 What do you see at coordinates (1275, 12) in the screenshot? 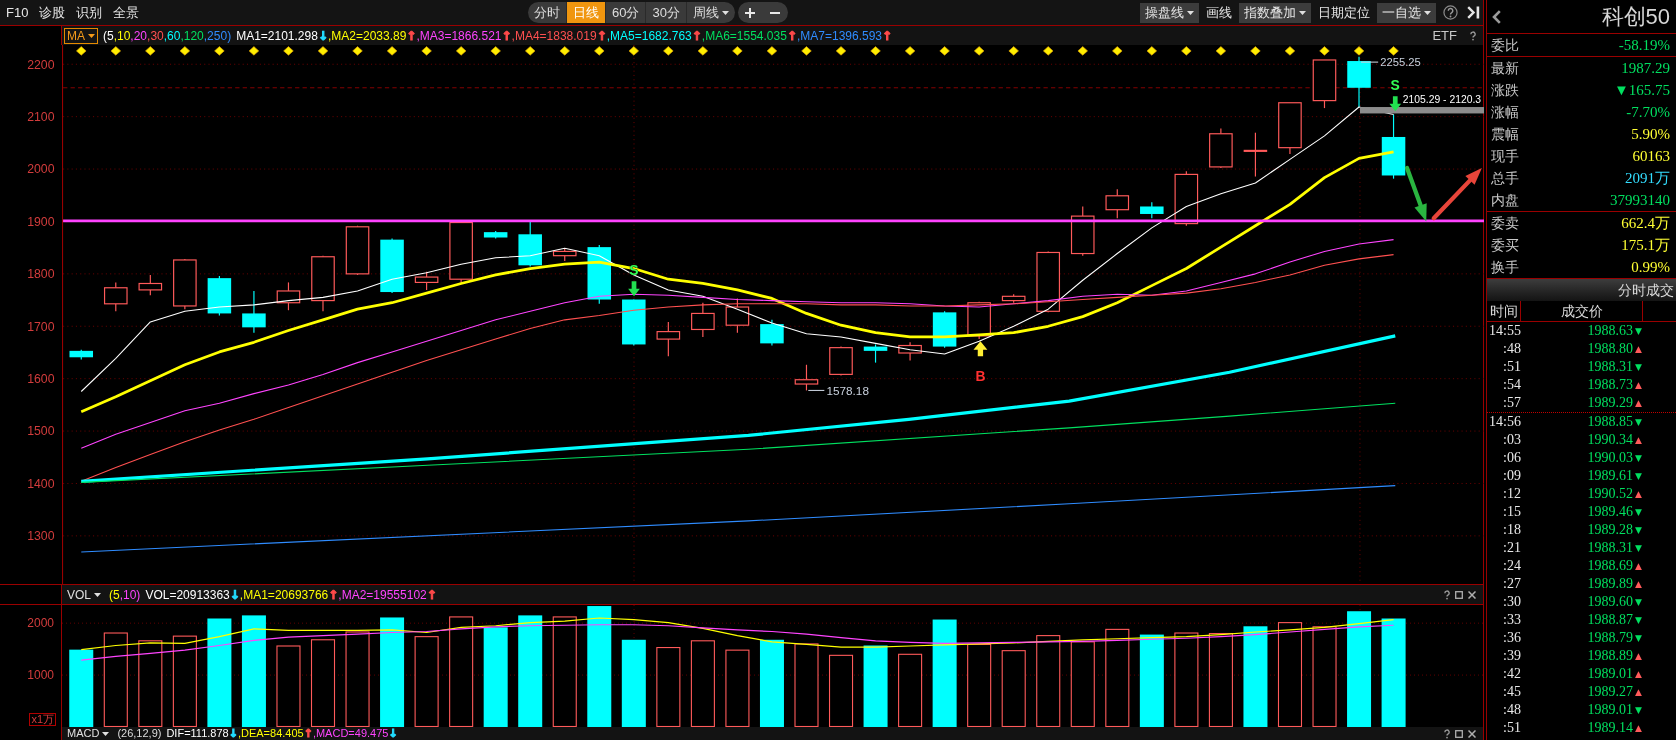
I see `dropdown-button: 指数叠加` at bounding box center [1275, 12].